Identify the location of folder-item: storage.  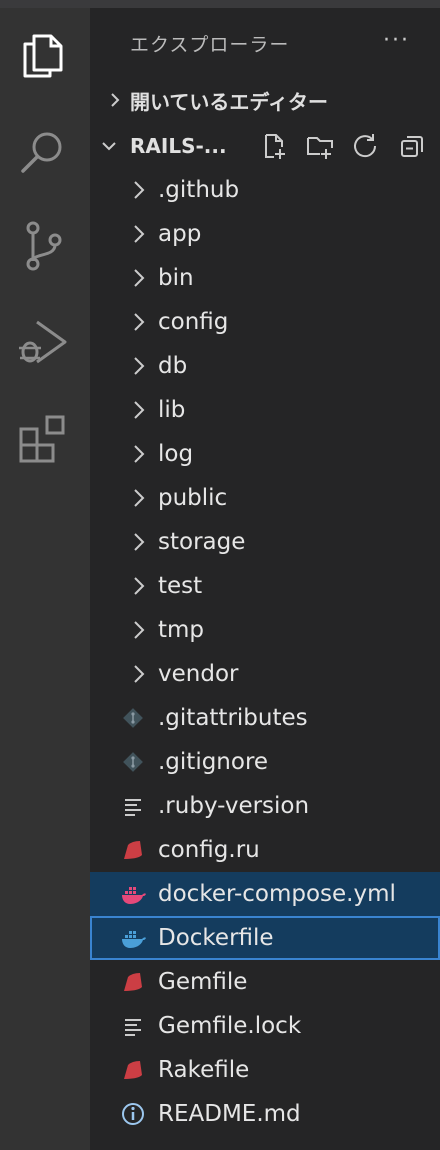
(265, 542).